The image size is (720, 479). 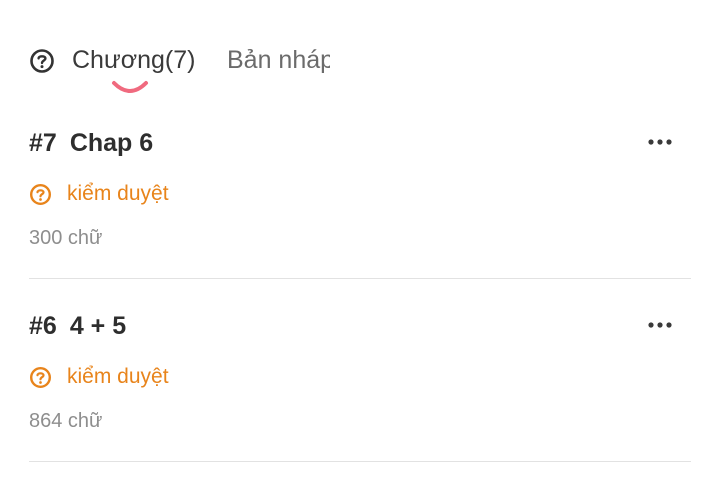 What do you see at coordinates (43, 143) in the screenshot?
I see `chapter-number: #7` at bounding box center [43, 143].